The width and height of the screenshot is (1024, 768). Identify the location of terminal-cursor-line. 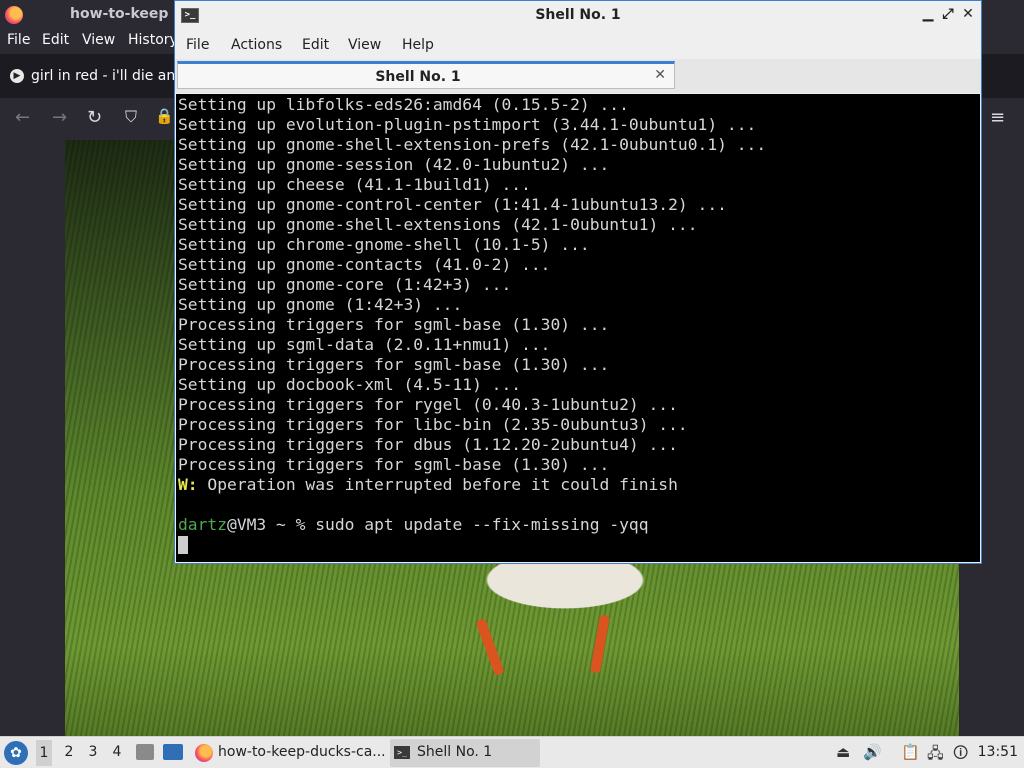
(472, 545).